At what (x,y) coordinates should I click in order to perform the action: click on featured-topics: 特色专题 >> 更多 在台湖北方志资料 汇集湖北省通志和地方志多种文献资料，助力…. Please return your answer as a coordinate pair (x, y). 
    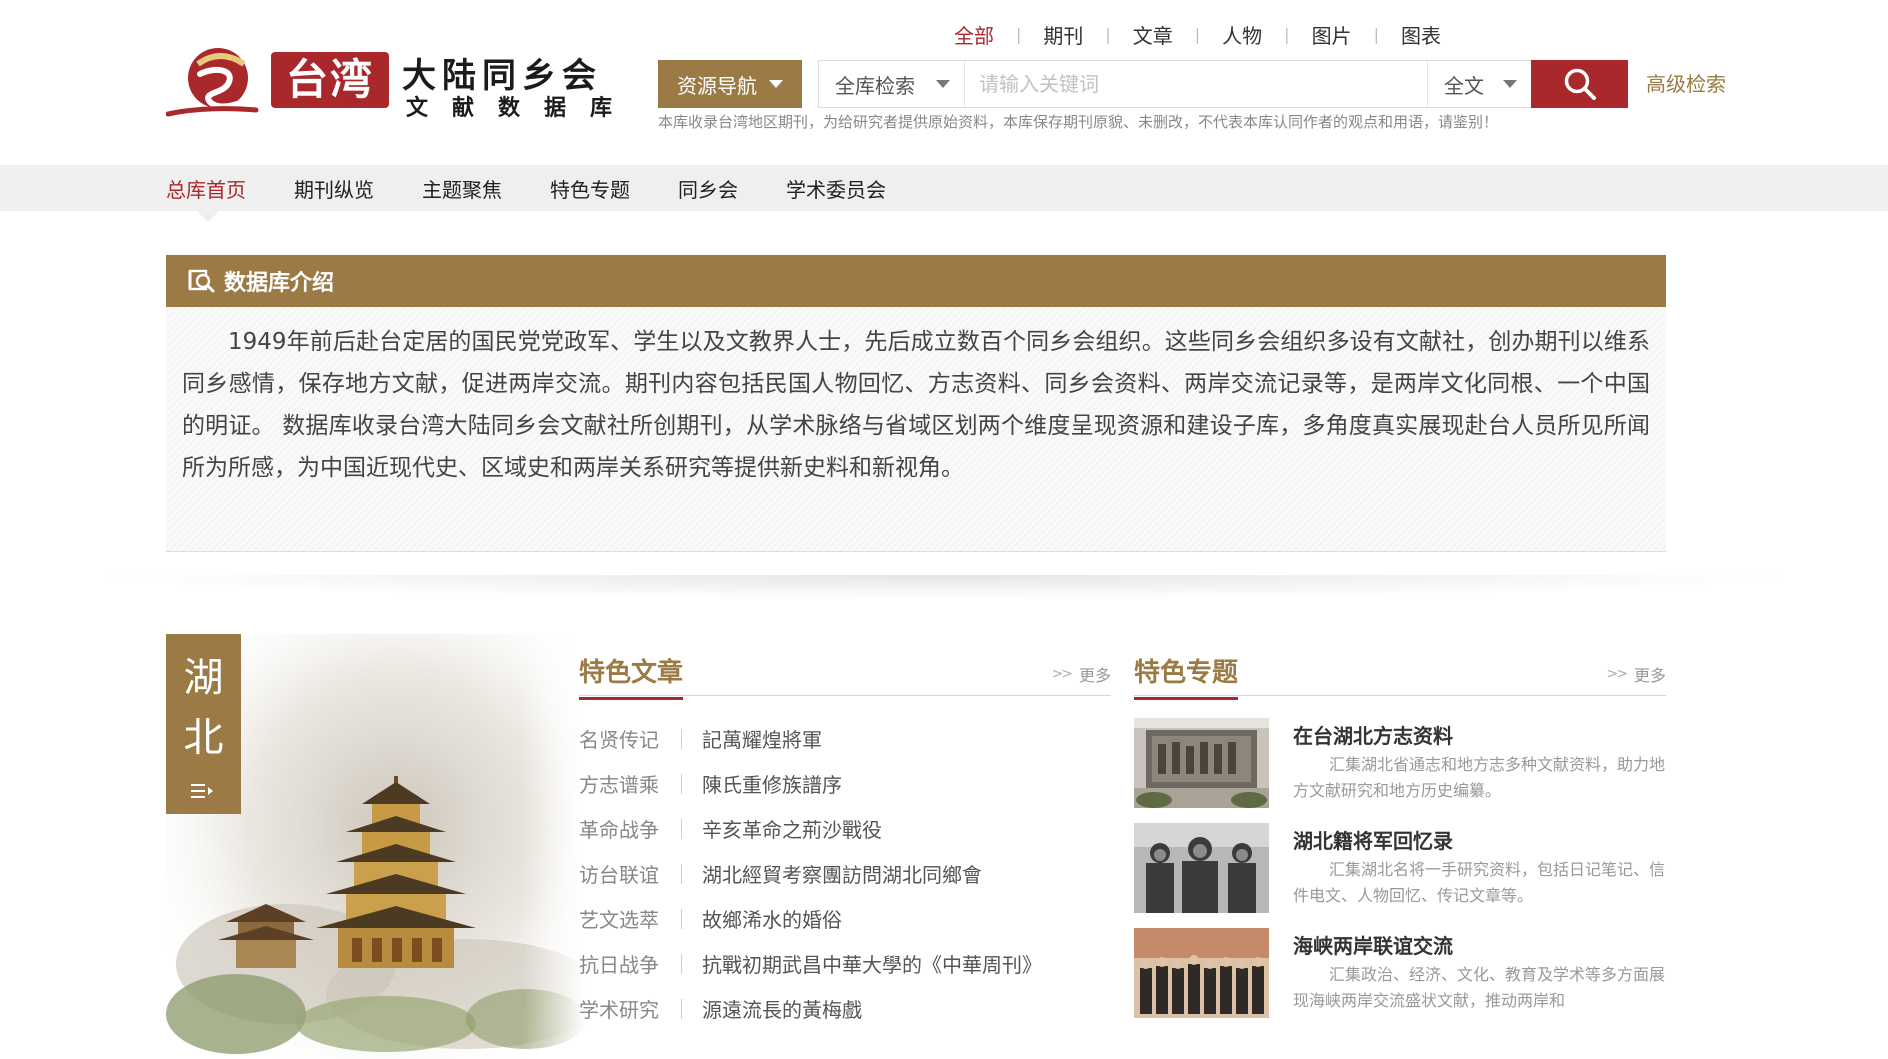
    Looking at the image, I should click on (1400, 839).